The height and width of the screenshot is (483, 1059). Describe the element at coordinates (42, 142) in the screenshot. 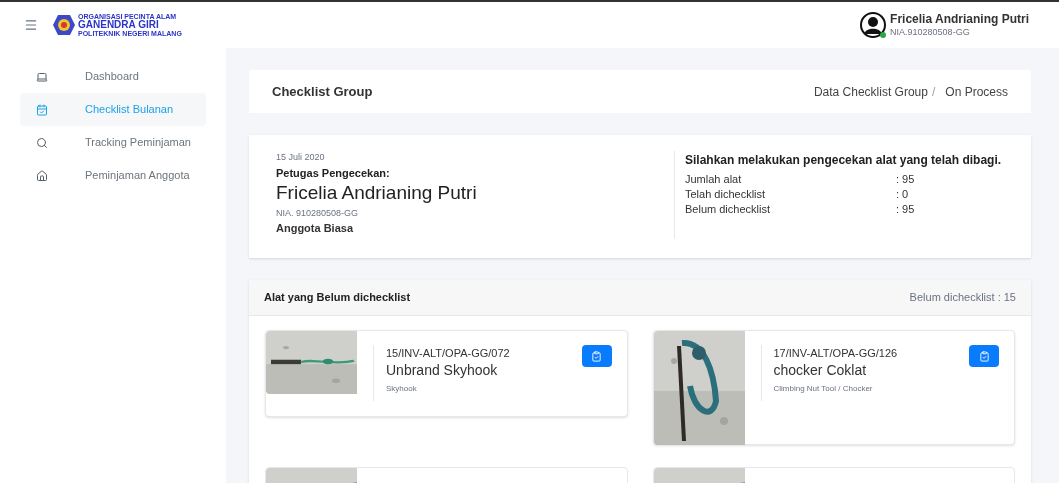

I see `search-icon` at that location.